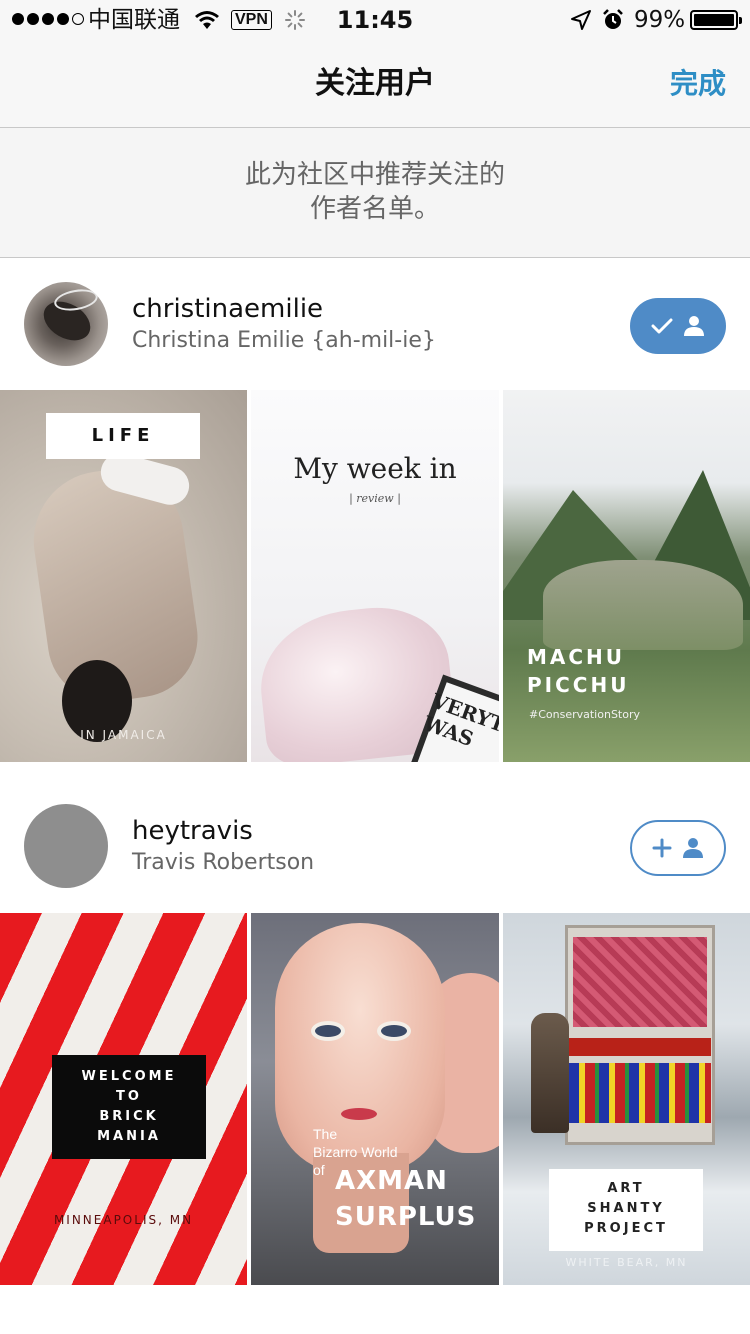 The width and height of the screenshot is (750, 1334). Describe the element at coordinates (626, 1262) in the screenshot. I see `story-subtitle: WHITE BEAR, MN` at that location.